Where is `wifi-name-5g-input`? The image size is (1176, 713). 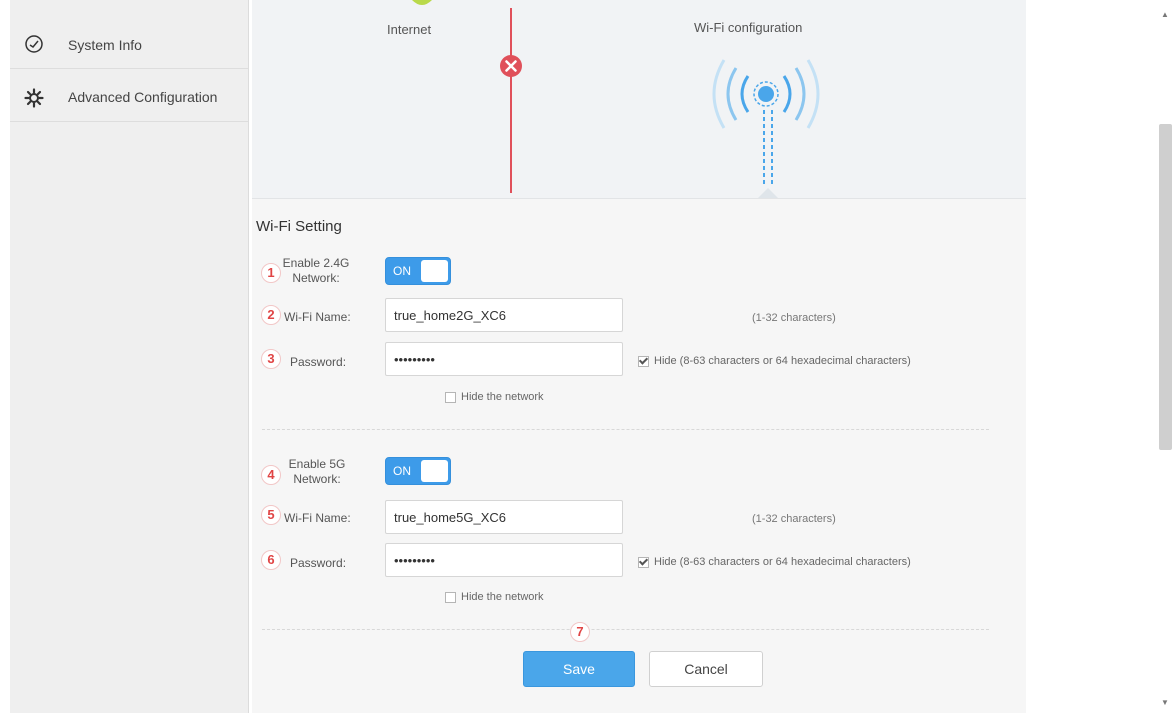
wifi-name-5g-input is located at coordinates (504, 517).